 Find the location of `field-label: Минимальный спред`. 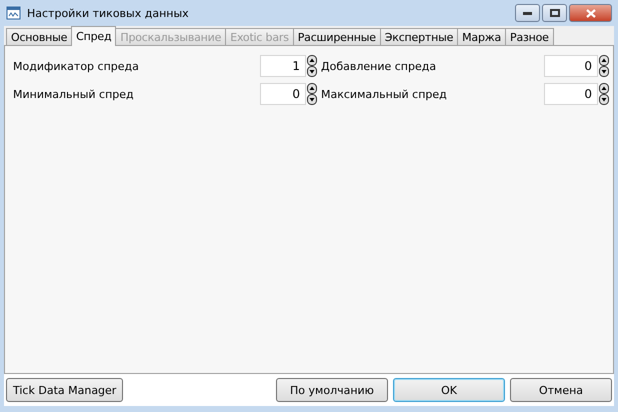

field-label: Минимальный спред is located at coordinates (74, 94).